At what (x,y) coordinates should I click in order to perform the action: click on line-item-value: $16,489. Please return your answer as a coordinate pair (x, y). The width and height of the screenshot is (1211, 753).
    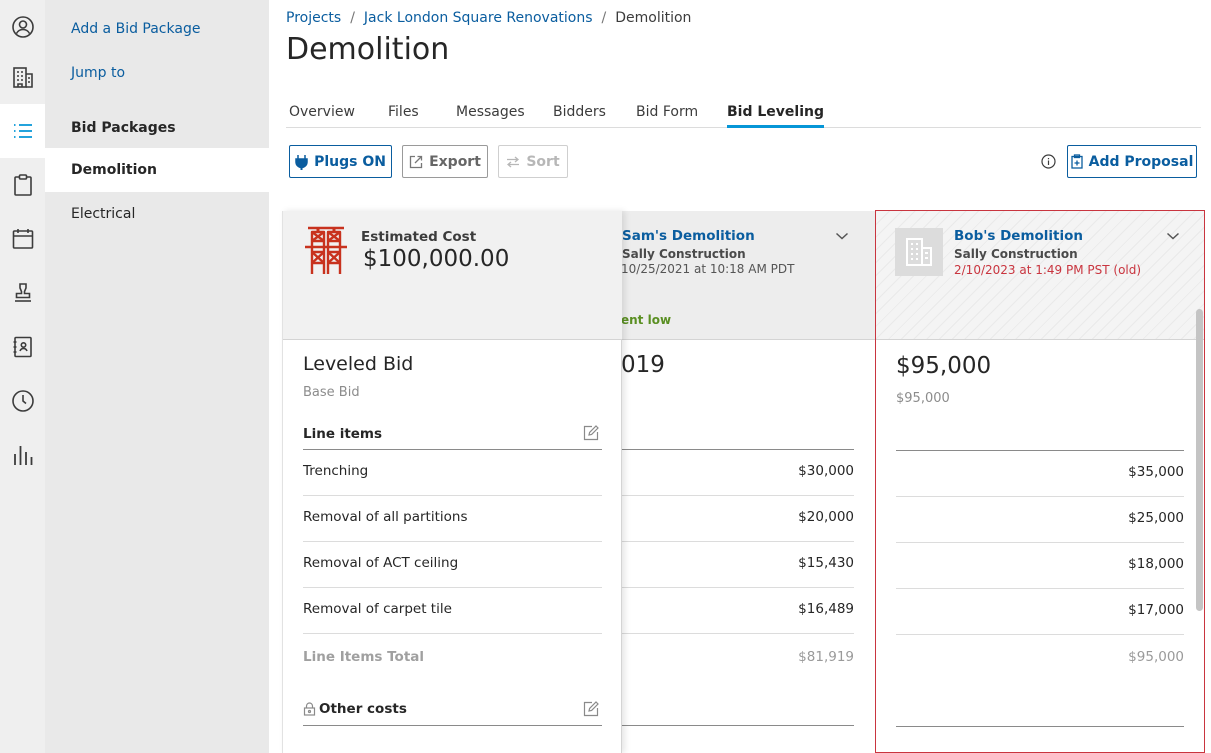
    Looking at the image, I should click on (826, 609).